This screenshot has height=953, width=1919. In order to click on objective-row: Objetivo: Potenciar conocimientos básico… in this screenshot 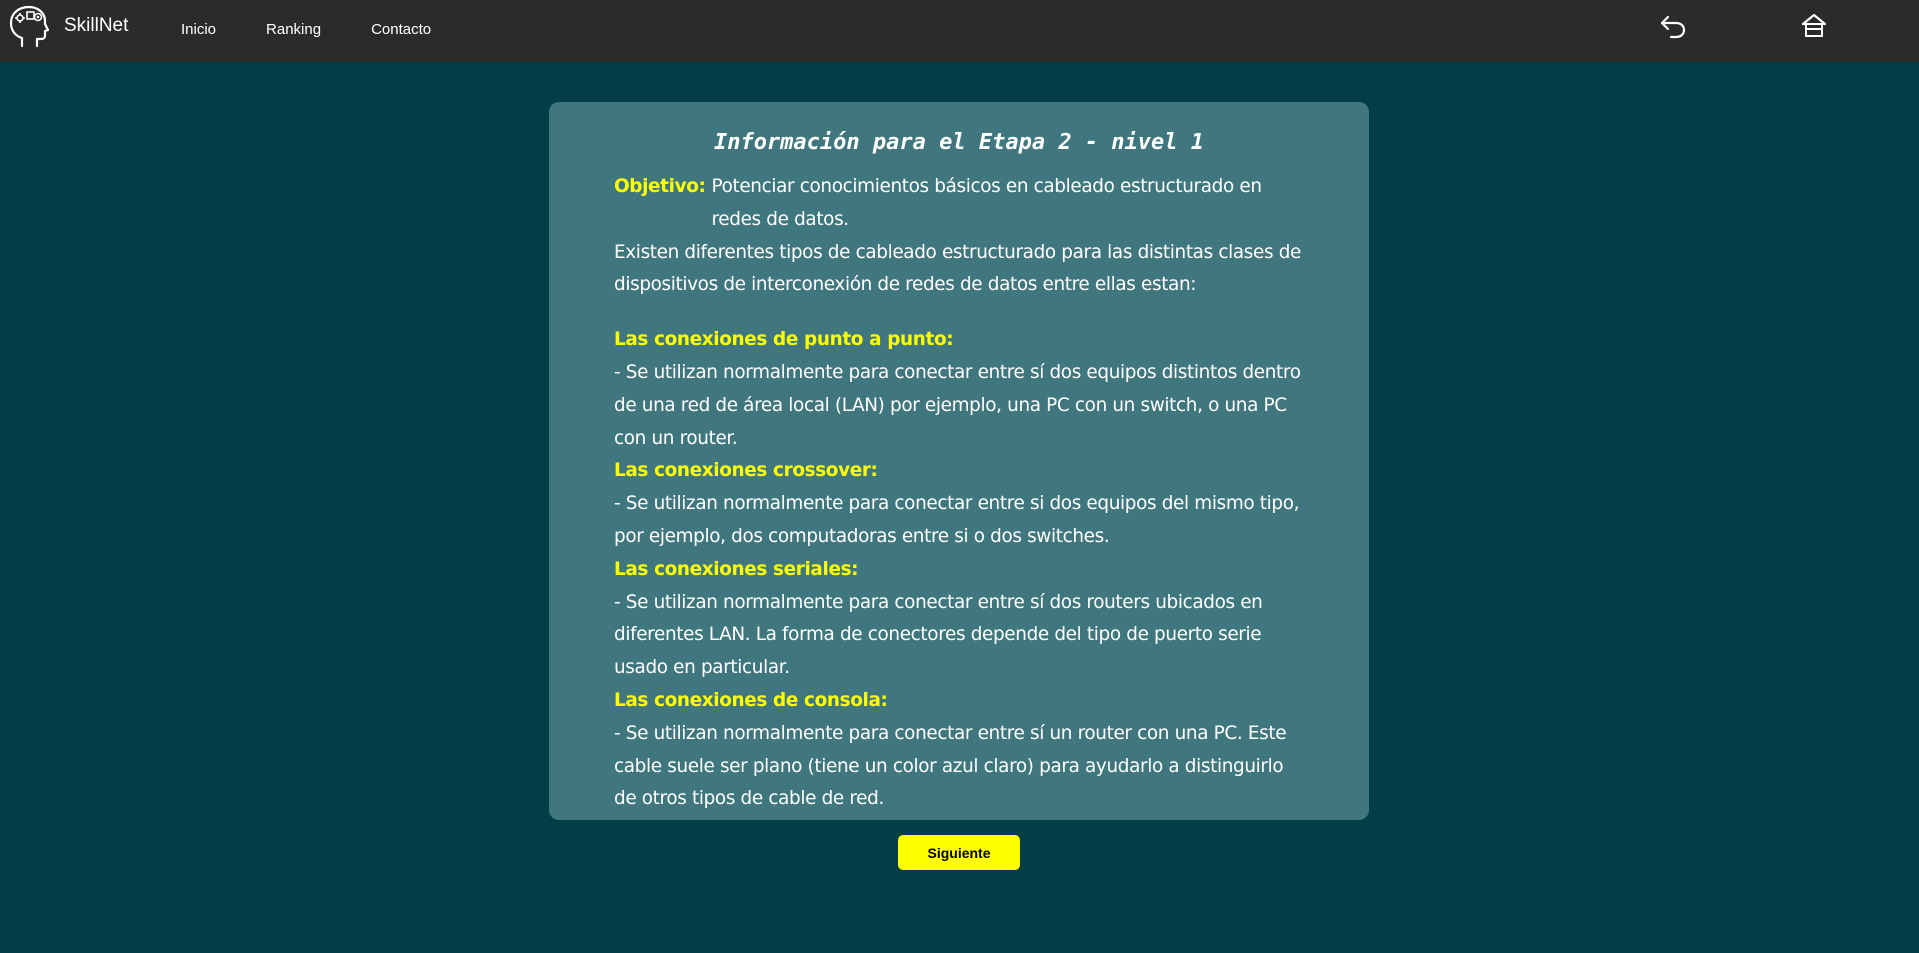, I will do `click(959, 204)`.